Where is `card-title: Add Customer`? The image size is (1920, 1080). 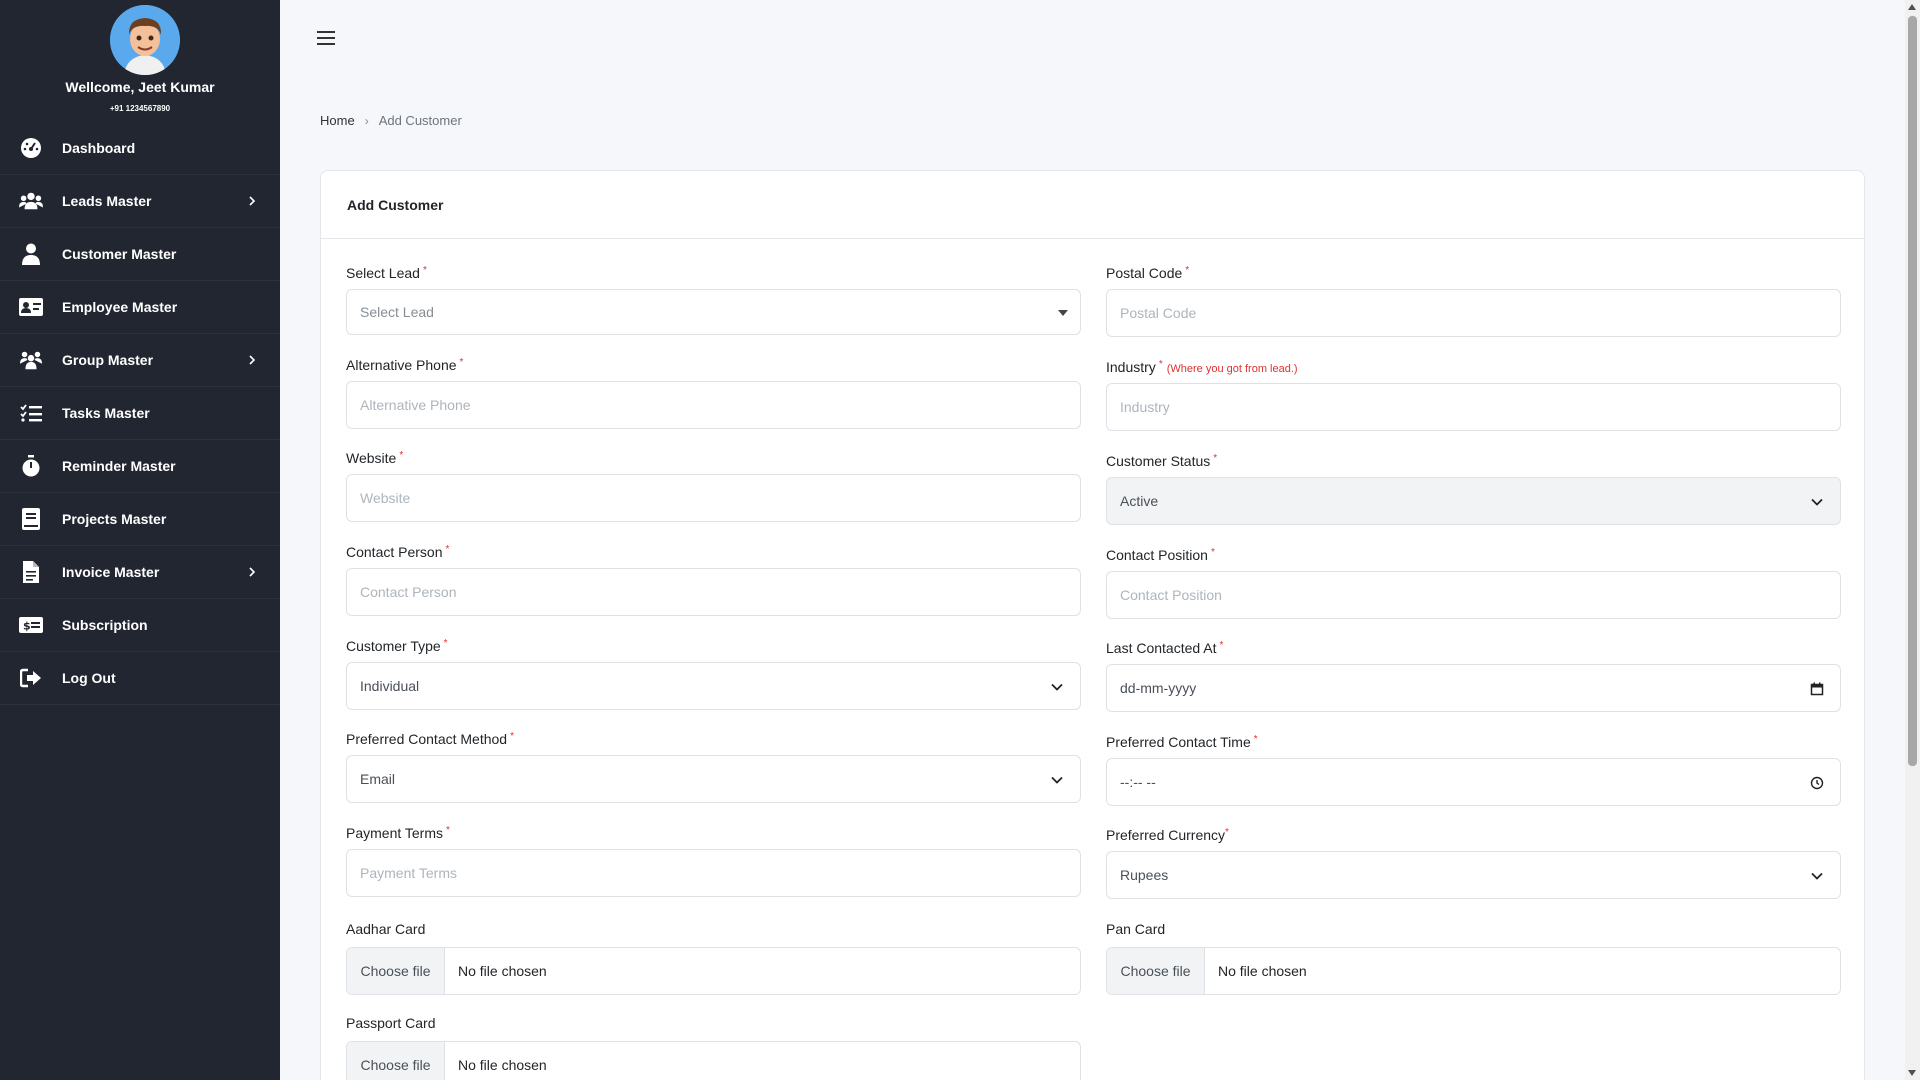
card-title: Add Customer is located at coordinates (1092, 205).